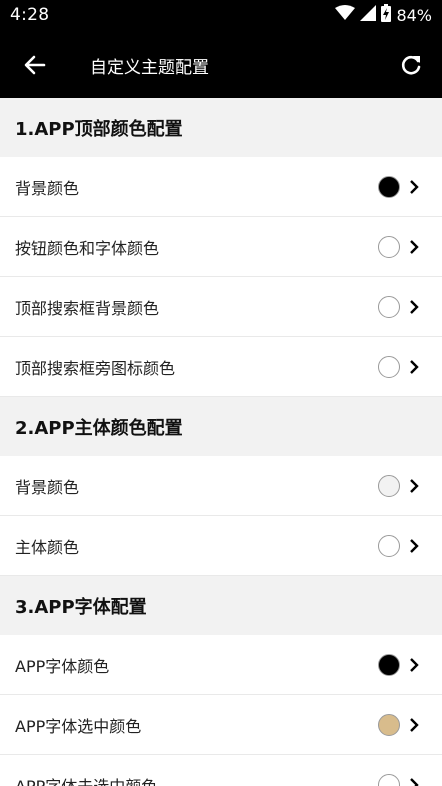 The image size is (442, 786). What do you see at coordinates (221, 65) in the screenshot?
I see `app-bar: 自定义主题配置` at bounding box center [221, 65].